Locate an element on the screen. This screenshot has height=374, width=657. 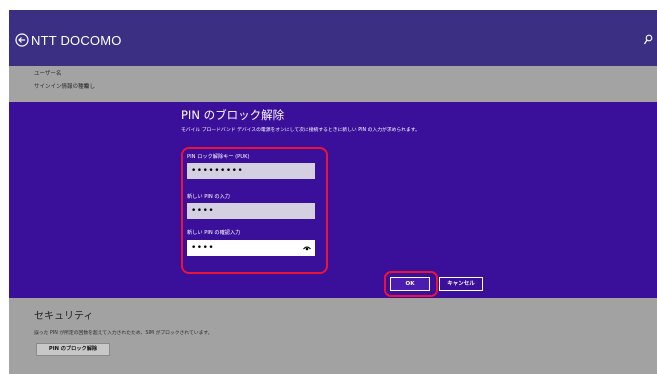
account-info: ユーザー名 サインイン情報の種類 なし is located at coordinates (333, 84).